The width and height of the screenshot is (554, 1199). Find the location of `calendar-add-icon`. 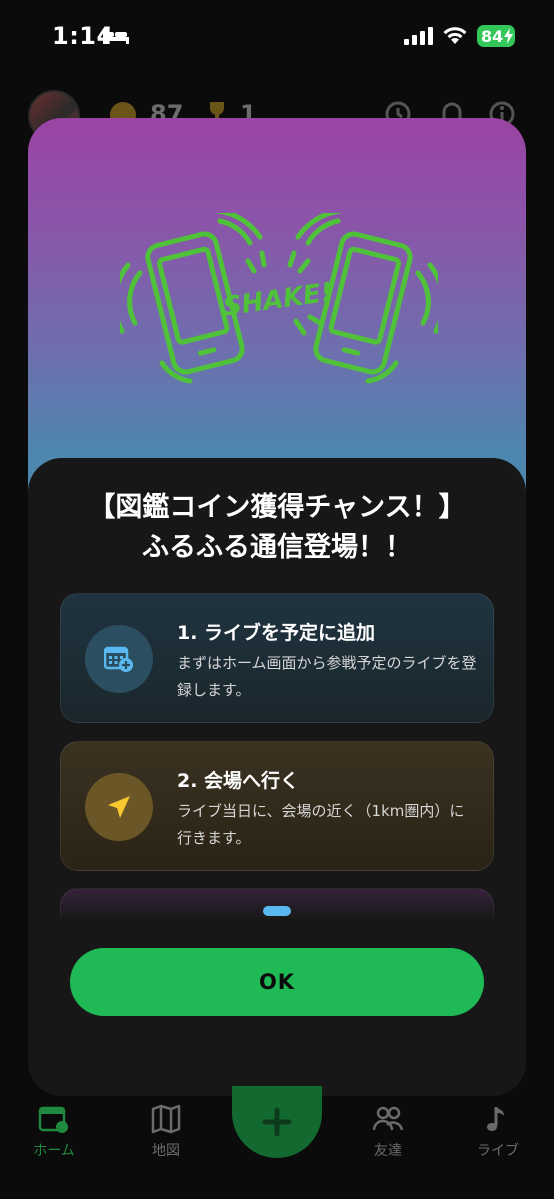

calendar-add-icon is located at coordinates (118, 659).